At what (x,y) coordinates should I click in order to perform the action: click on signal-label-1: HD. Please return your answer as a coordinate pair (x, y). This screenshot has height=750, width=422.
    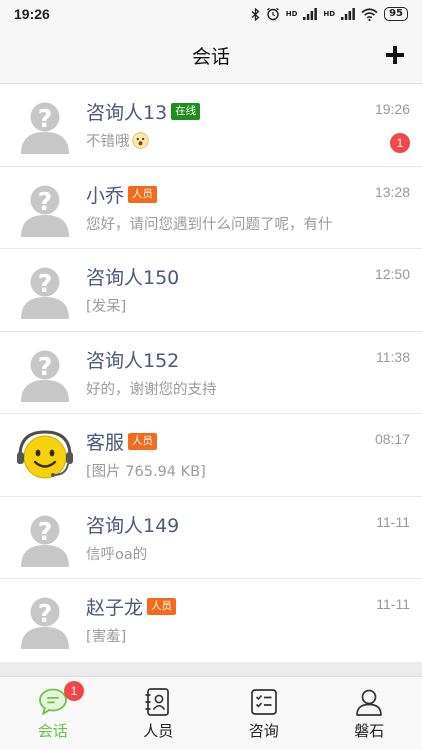
    Looking at the image, I should click on (291, 14).